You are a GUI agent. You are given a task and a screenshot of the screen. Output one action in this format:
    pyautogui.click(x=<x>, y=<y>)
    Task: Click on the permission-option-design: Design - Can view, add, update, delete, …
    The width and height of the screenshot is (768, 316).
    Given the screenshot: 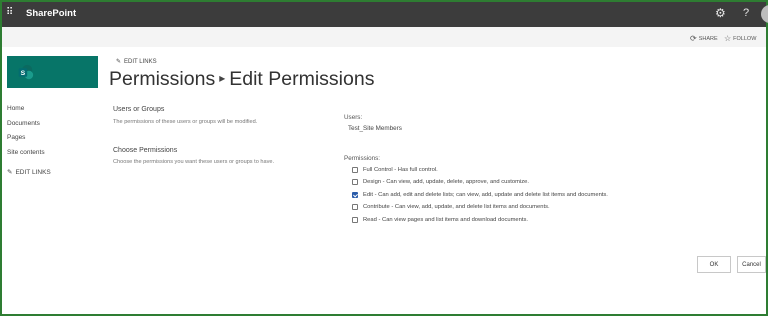 What is the action you would take?
    pyautogui.click(x=440, y=182)
    